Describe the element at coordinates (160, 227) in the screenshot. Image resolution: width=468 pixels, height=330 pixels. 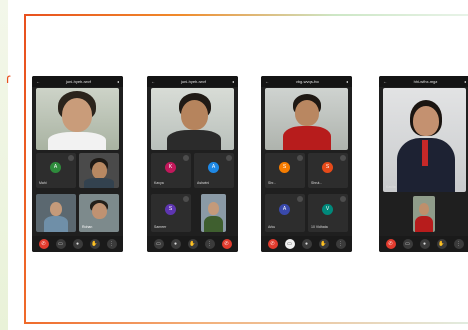
I see `participant-name: Sameer` at that location.